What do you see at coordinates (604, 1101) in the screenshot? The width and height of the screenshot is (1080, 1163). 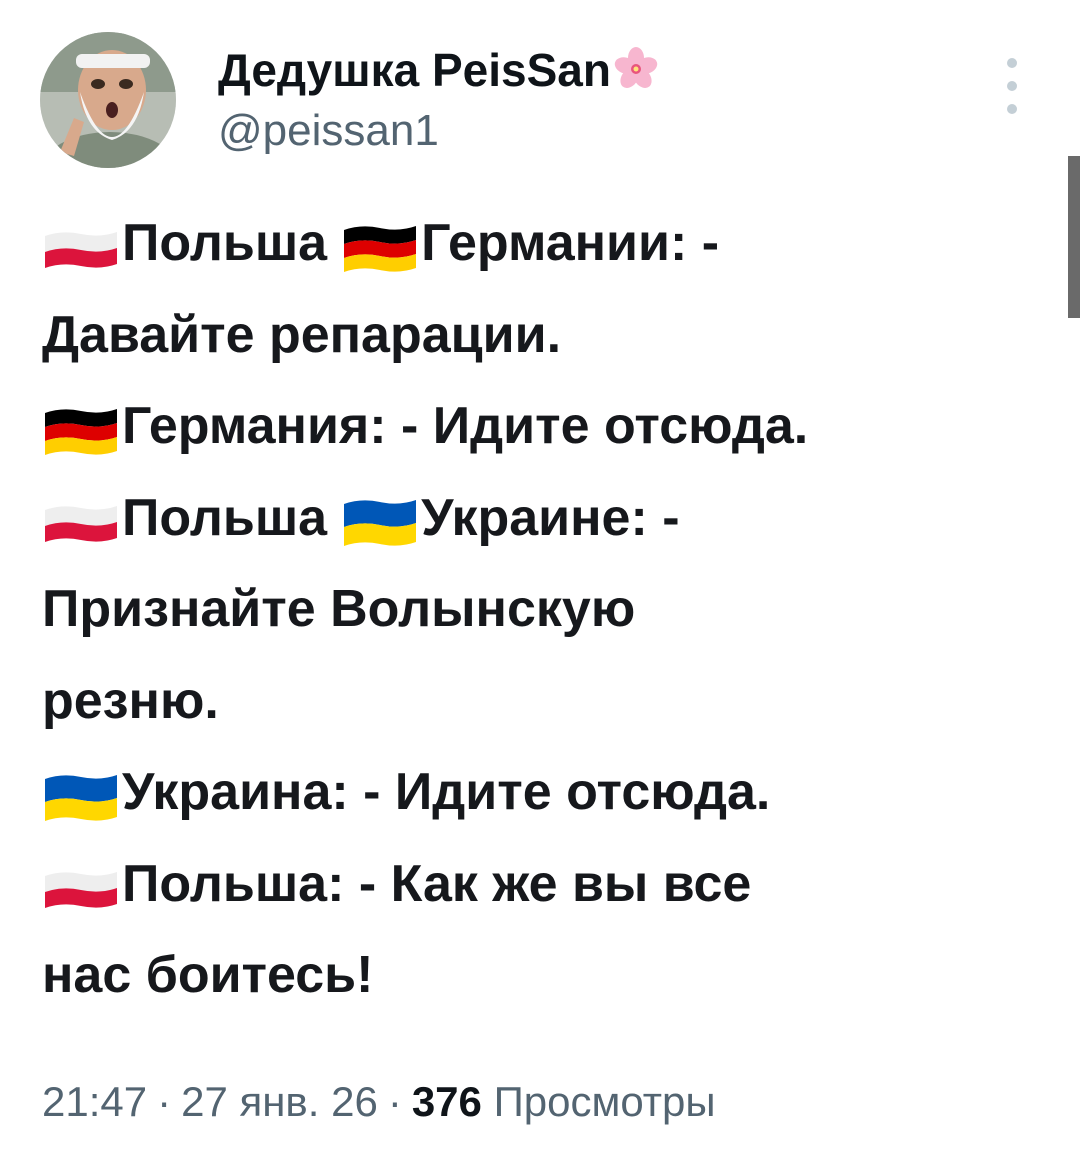 I see `views-label: Просмотры` at bounding box center [604, 1101].